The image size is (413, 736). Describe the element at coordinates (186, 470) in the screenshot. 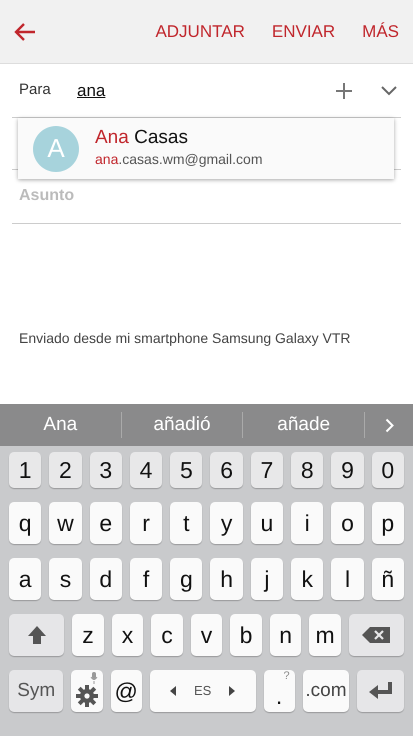

I see `number-key: 5` at that location.